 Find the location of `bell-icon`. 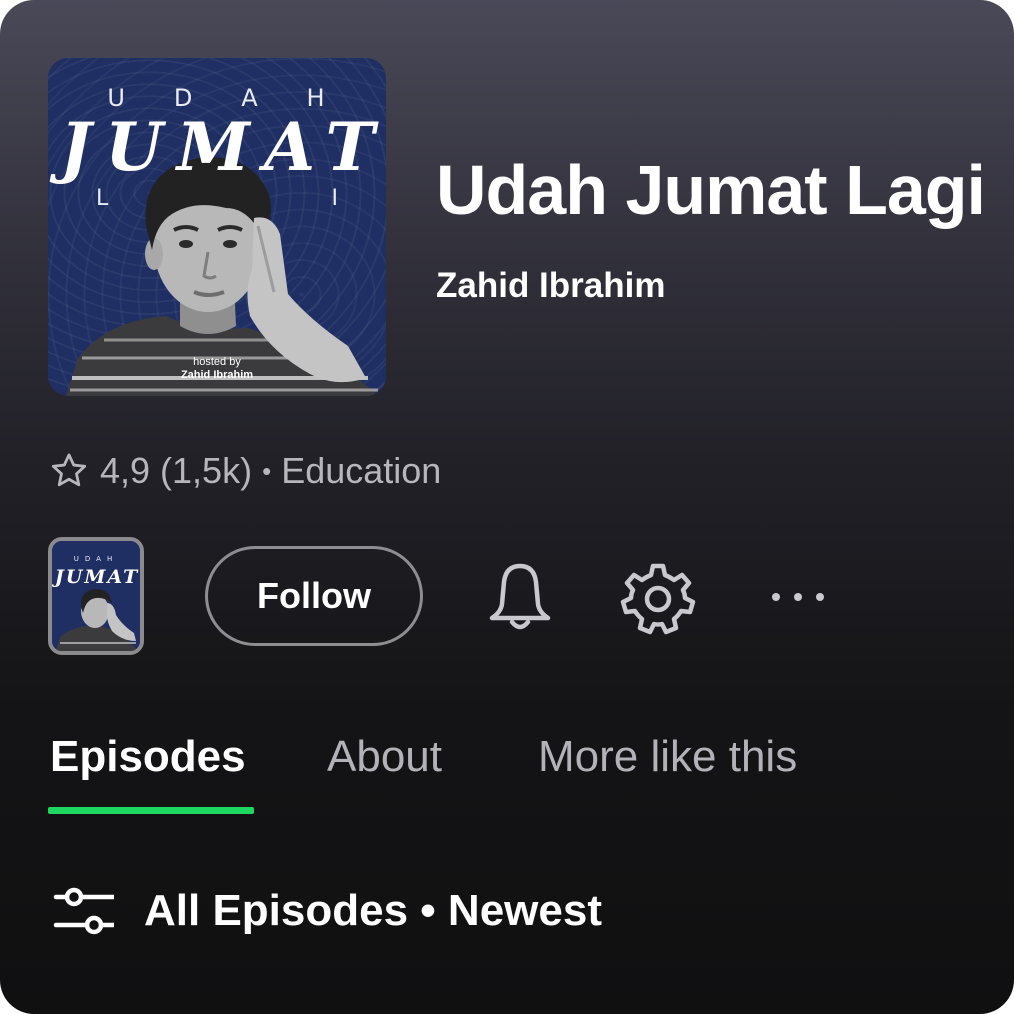

bell-icon is located at coordinates (520, 597).